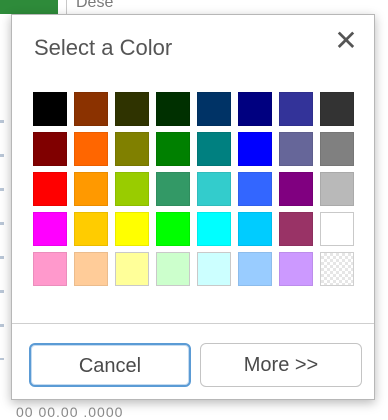 The image size is (388, 420). What do you see at coordinates (29, 7) in the screenshot?
I see `background-cell` at bounding box center [29, 7].